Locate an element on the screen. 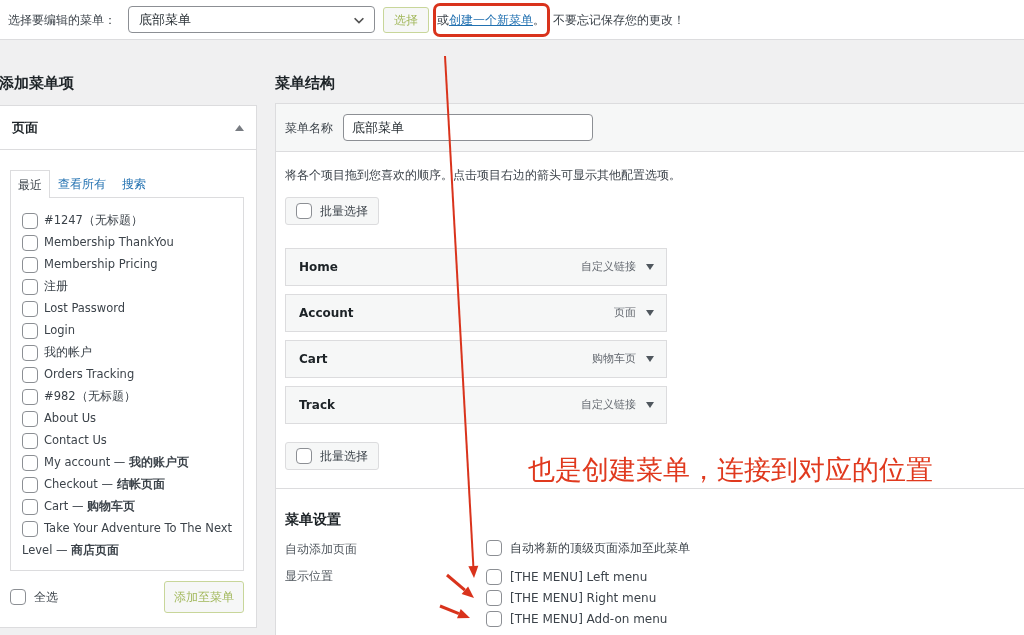 The width and height of the screenshot is (1024, 635). menu-item-bar: Track 自定义链接 is located at coordinates (476, 405).